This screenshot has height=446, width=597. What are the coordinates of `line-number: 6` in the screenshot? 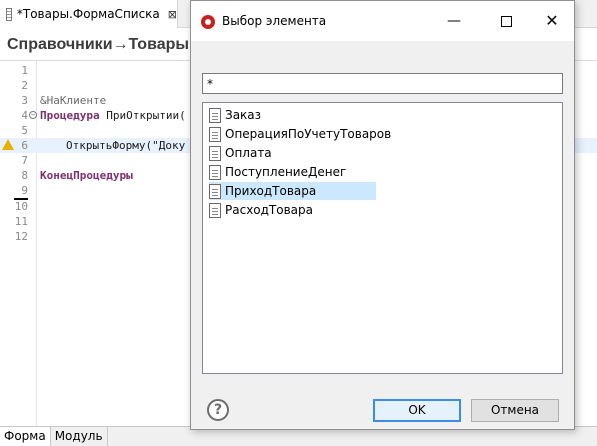 It's located at (24, 145).